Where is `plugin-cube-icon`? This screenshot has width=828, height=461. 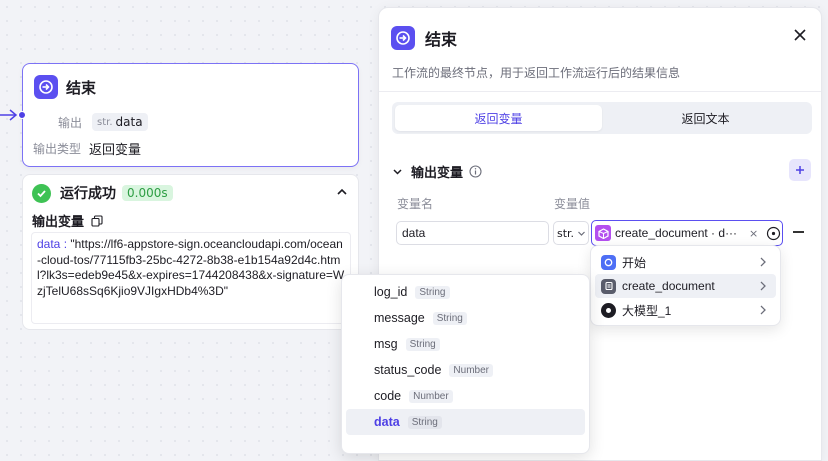
plugin-cube-icon is located at coordinates (603, 233).